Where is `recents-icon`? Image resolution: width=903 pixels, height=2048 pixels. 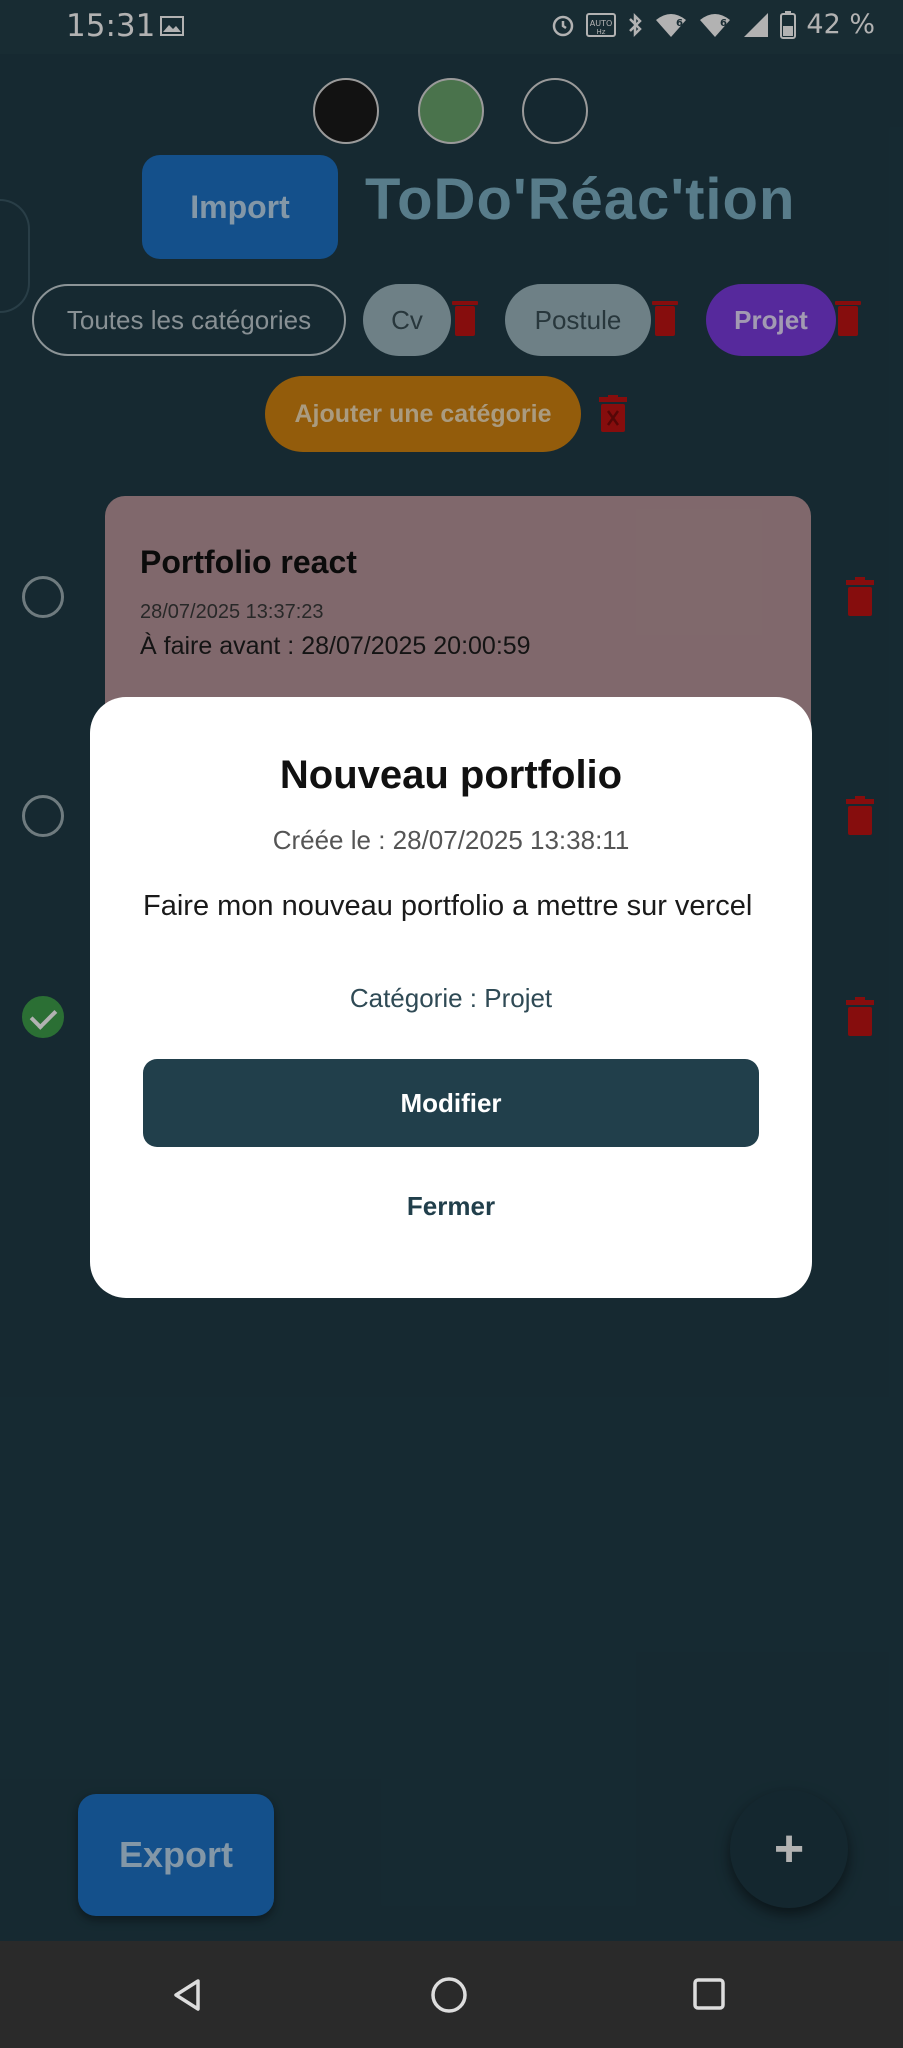
recents-icon is located at coordinates (709, 1994).